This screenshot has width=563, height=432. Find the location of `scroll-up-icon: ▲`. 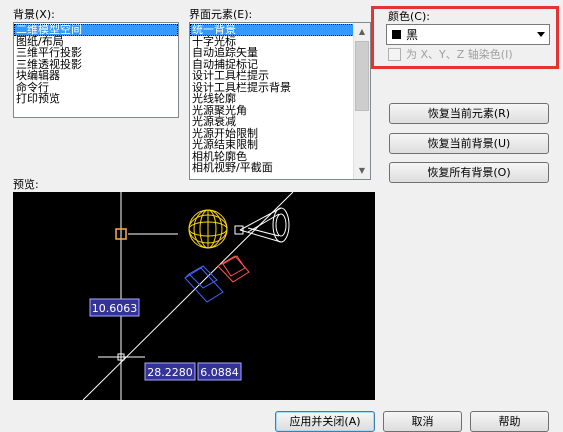

scroll-up-icon: ▲ is located at coordinates (362, 31).